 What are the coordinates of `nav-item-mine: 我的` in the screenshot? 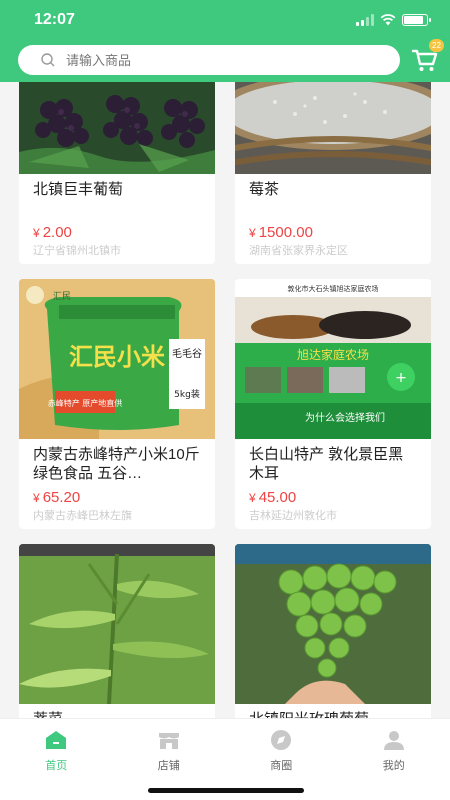 It's located at (394, 759).